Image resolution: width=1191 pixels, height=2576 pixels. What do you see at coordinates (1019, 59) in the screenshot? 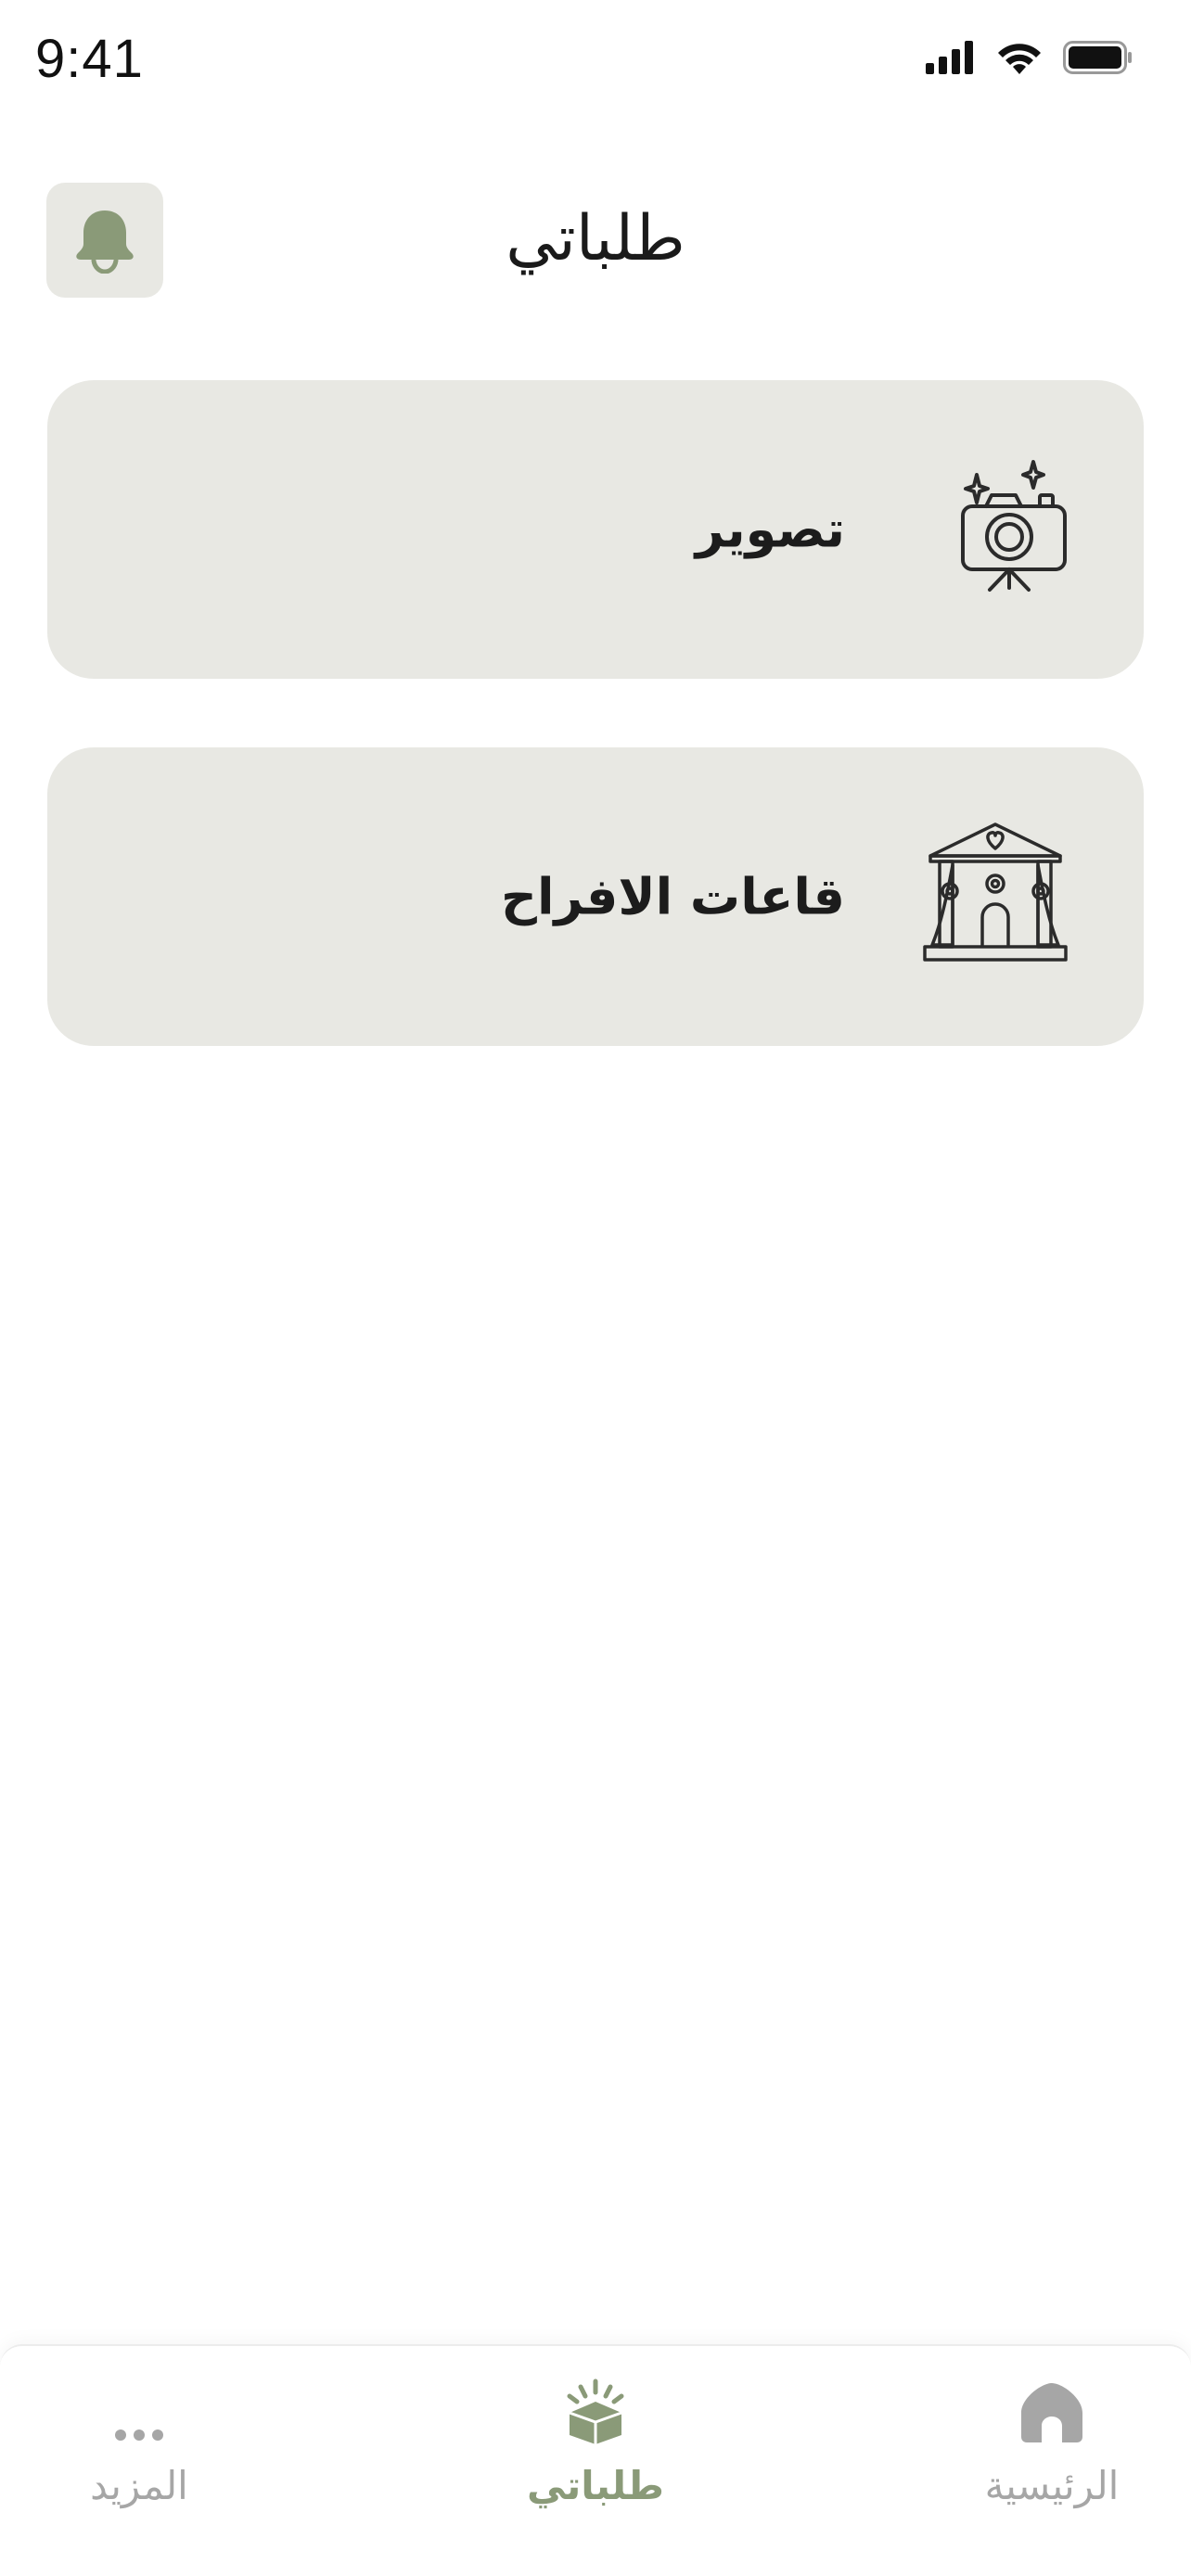
I see `wifi-icon` at bounding box center [1019, 59].